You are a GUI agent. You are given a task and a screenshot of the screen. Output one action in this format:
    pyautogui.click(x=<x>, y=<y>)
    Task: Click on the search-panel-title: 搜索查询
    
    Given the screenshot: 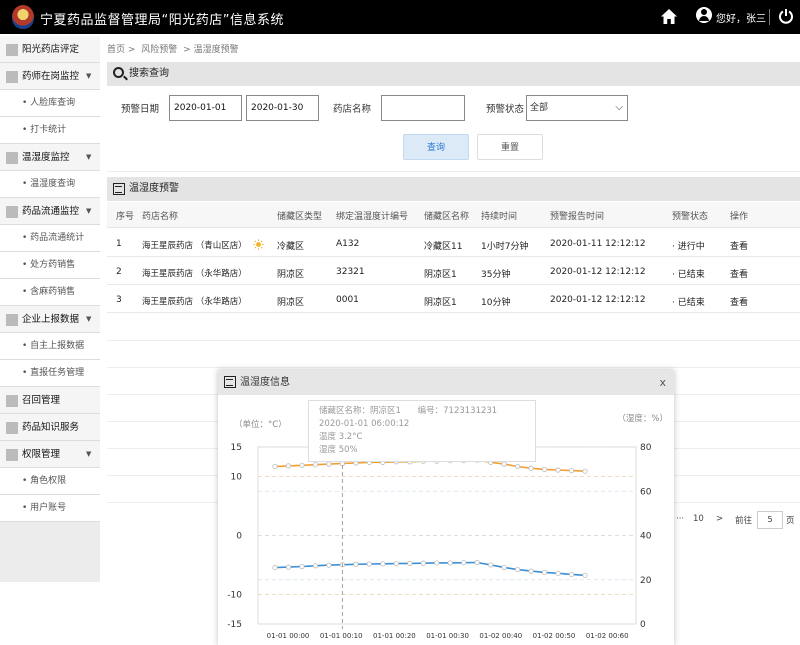 What is the action you would take?
    pyautogui.click(x=149, y=73)
    